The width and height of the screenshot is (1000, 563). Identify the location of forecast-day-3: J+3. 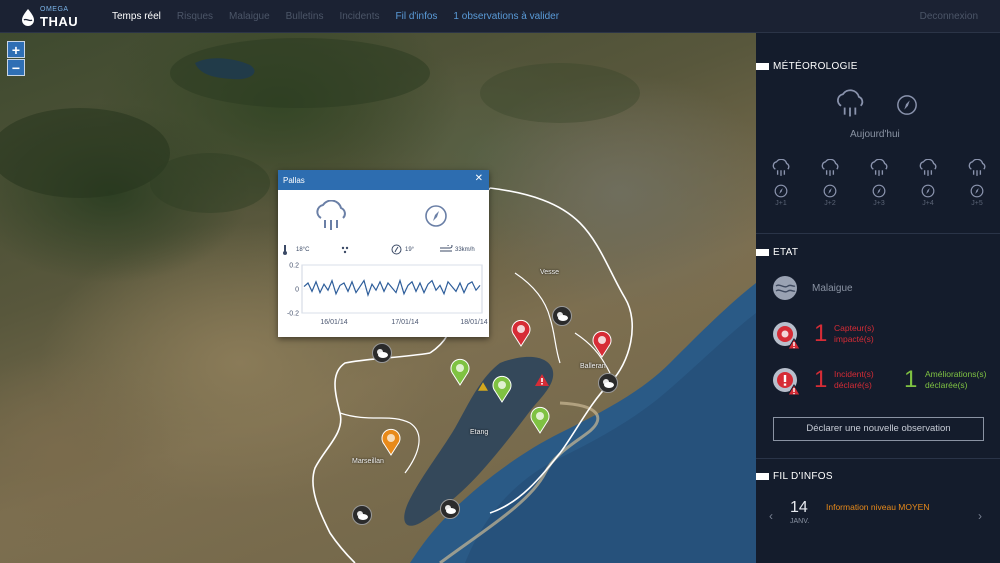
(879, 182).